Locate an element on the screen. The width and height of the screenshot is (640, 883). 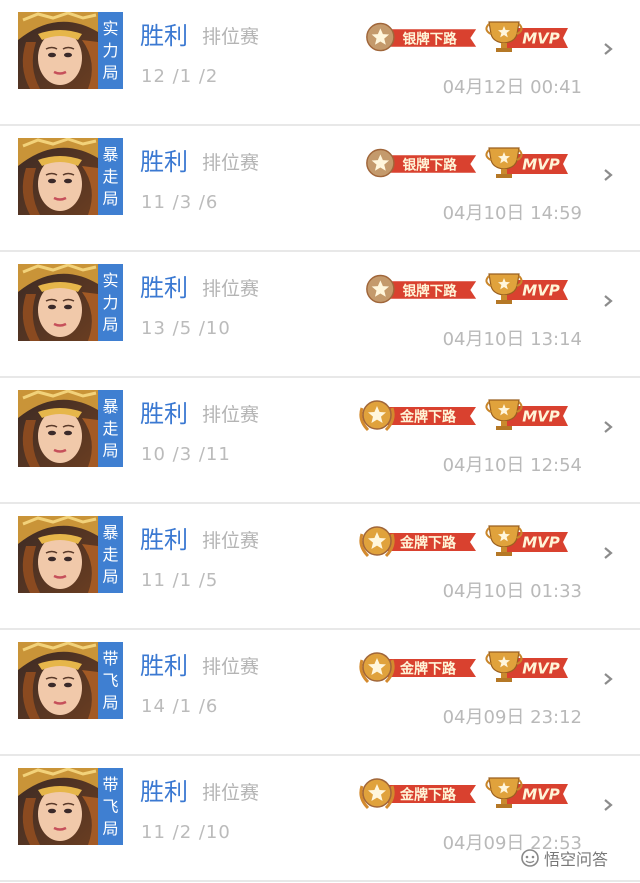
wukong-logo-icon is located at coordinates (530, 858).